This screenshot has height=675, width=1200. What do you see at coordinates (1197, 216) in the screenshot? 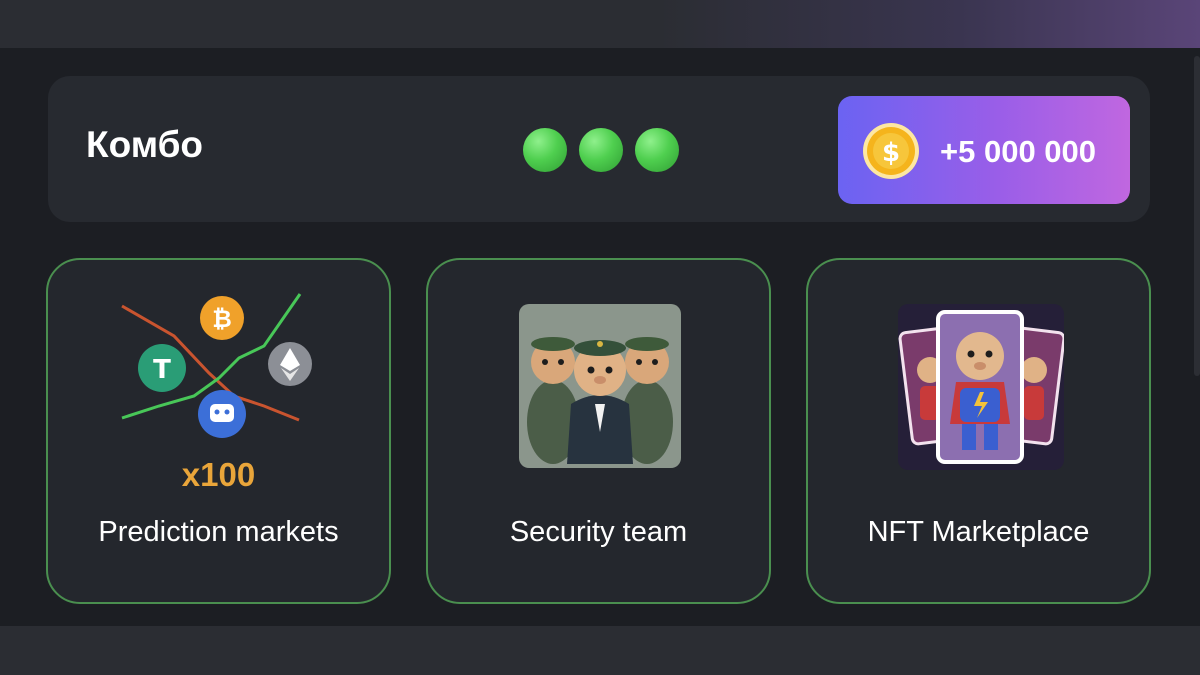
I see `scrollbar-thumb` at bounding box center [1197, 216].